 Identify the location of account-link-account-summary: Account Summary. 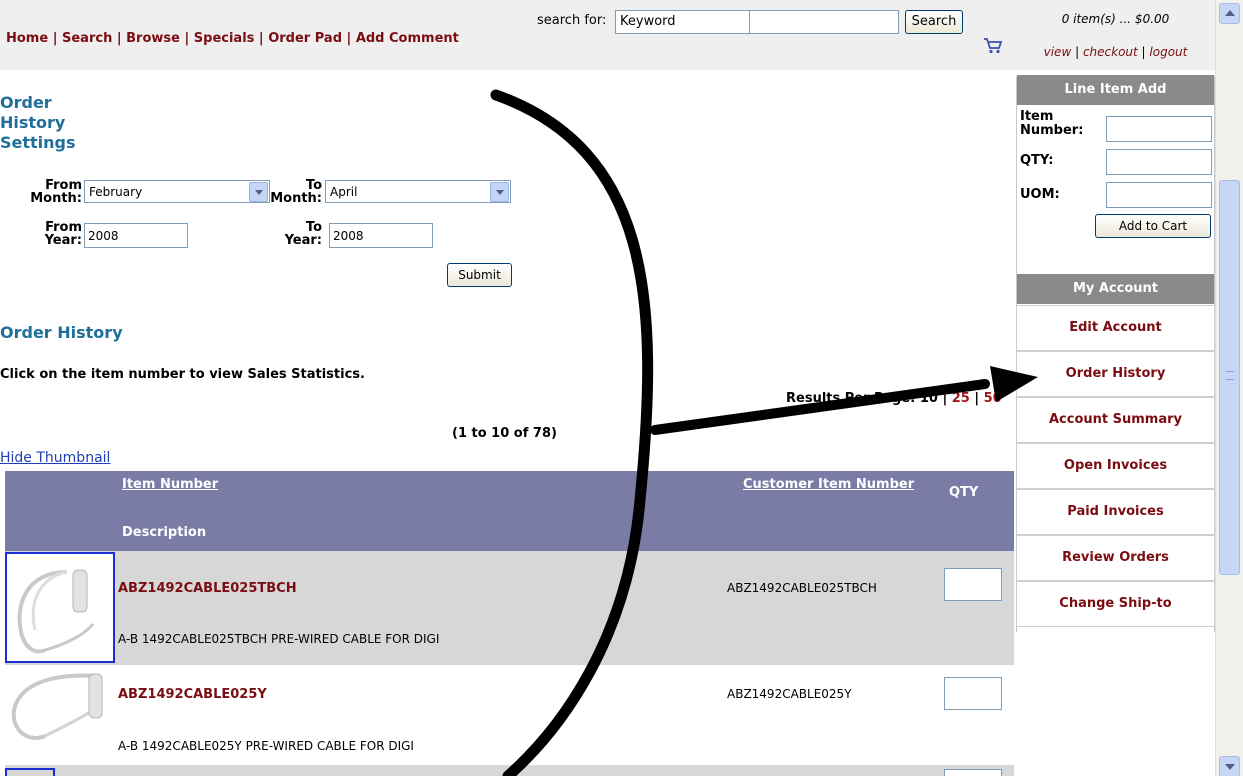
(1115, 420).